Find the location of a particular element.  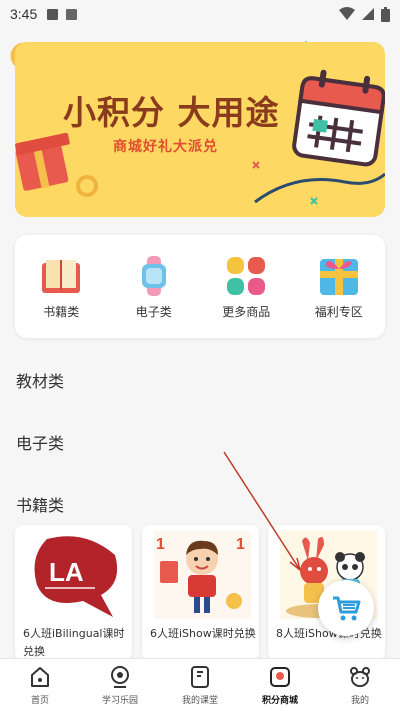

nav-label: 首页 is located at coordinates (39, 701).